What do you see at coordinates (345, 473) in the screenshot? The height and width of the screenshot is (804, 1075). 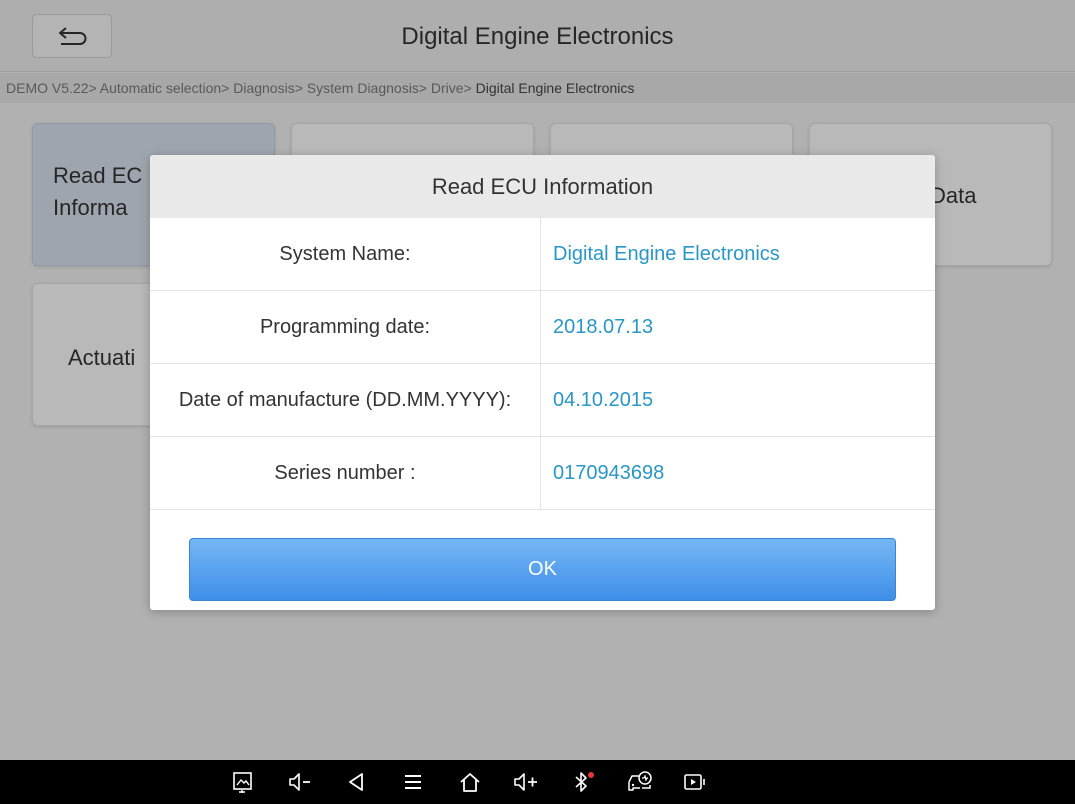 I see `info-label: Series number :` at bounding box center [345, 473].